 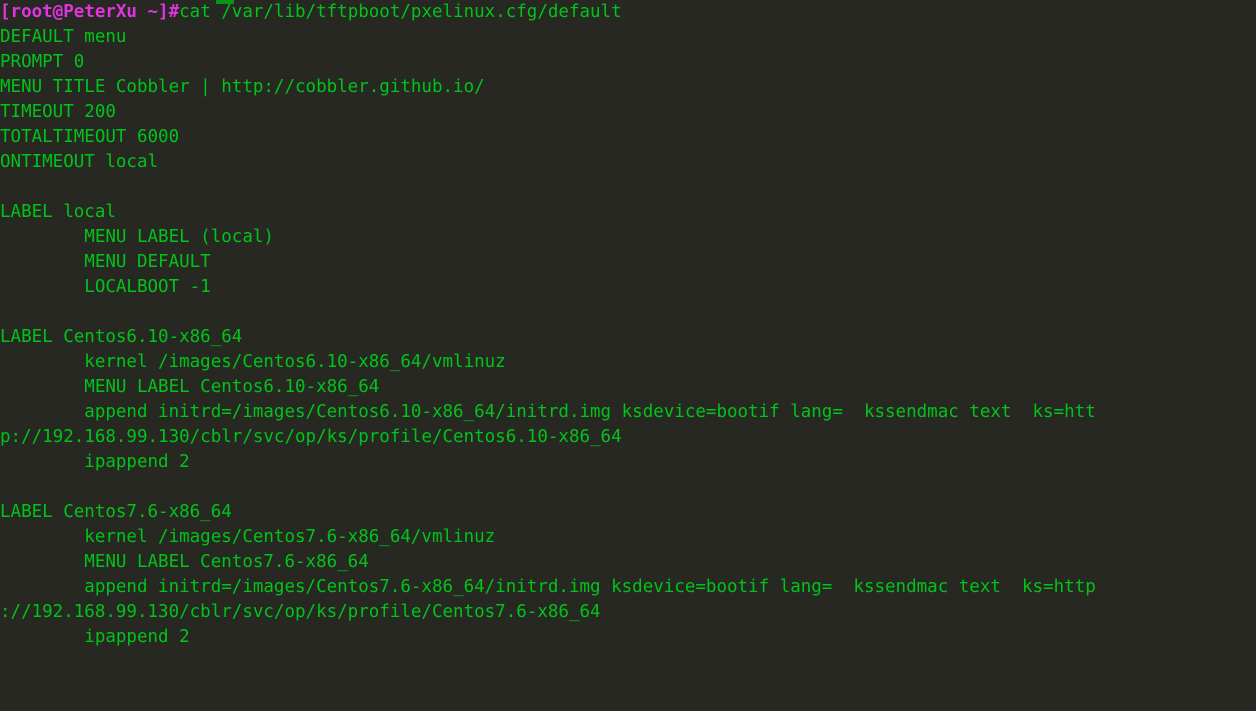 I want to click on output-line: PROMPT 0, so click(x=42, y=62).